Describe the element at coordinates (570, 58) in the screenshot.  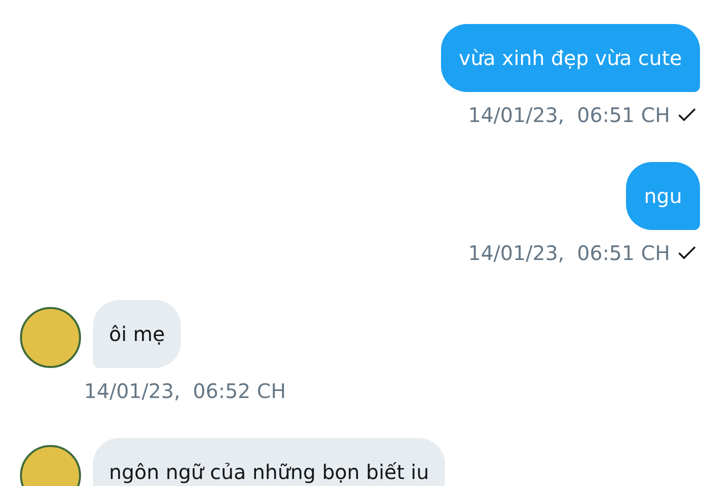
I see `message-bubble: vừa xinh đẹp vừa cute` at that location.